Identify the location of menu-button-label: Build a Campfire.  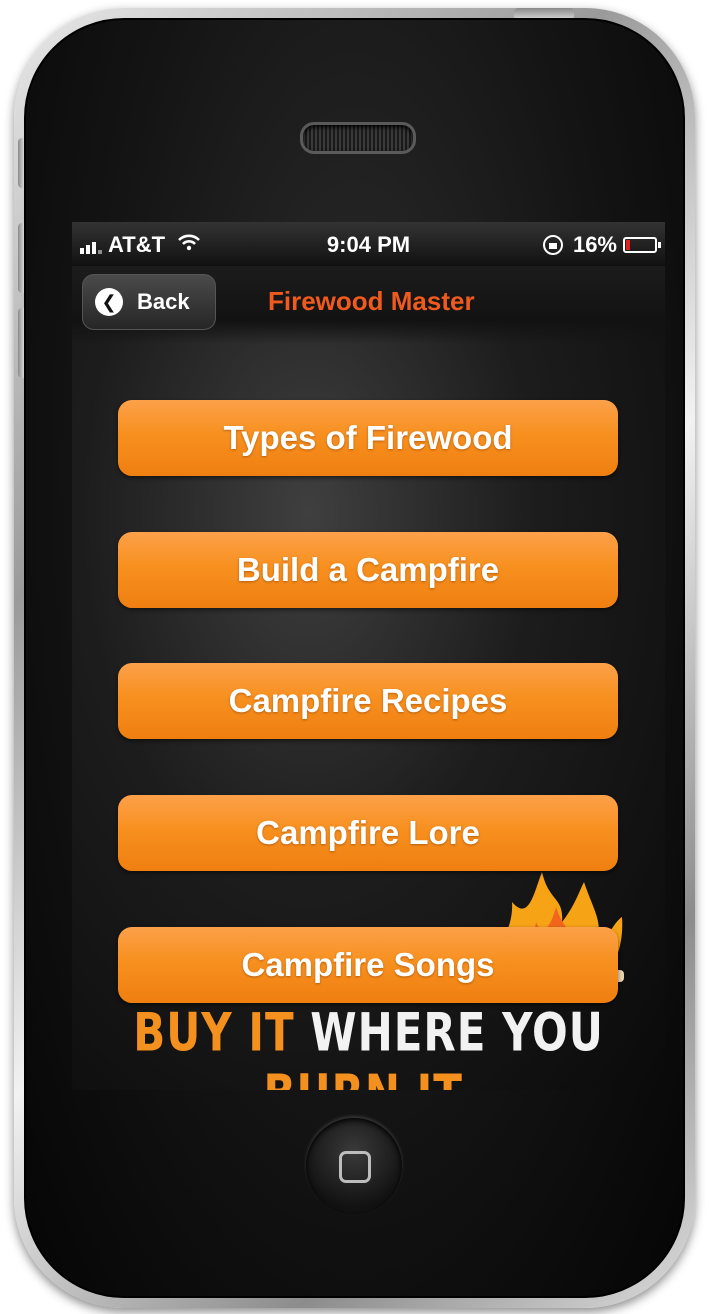
(368, 569).